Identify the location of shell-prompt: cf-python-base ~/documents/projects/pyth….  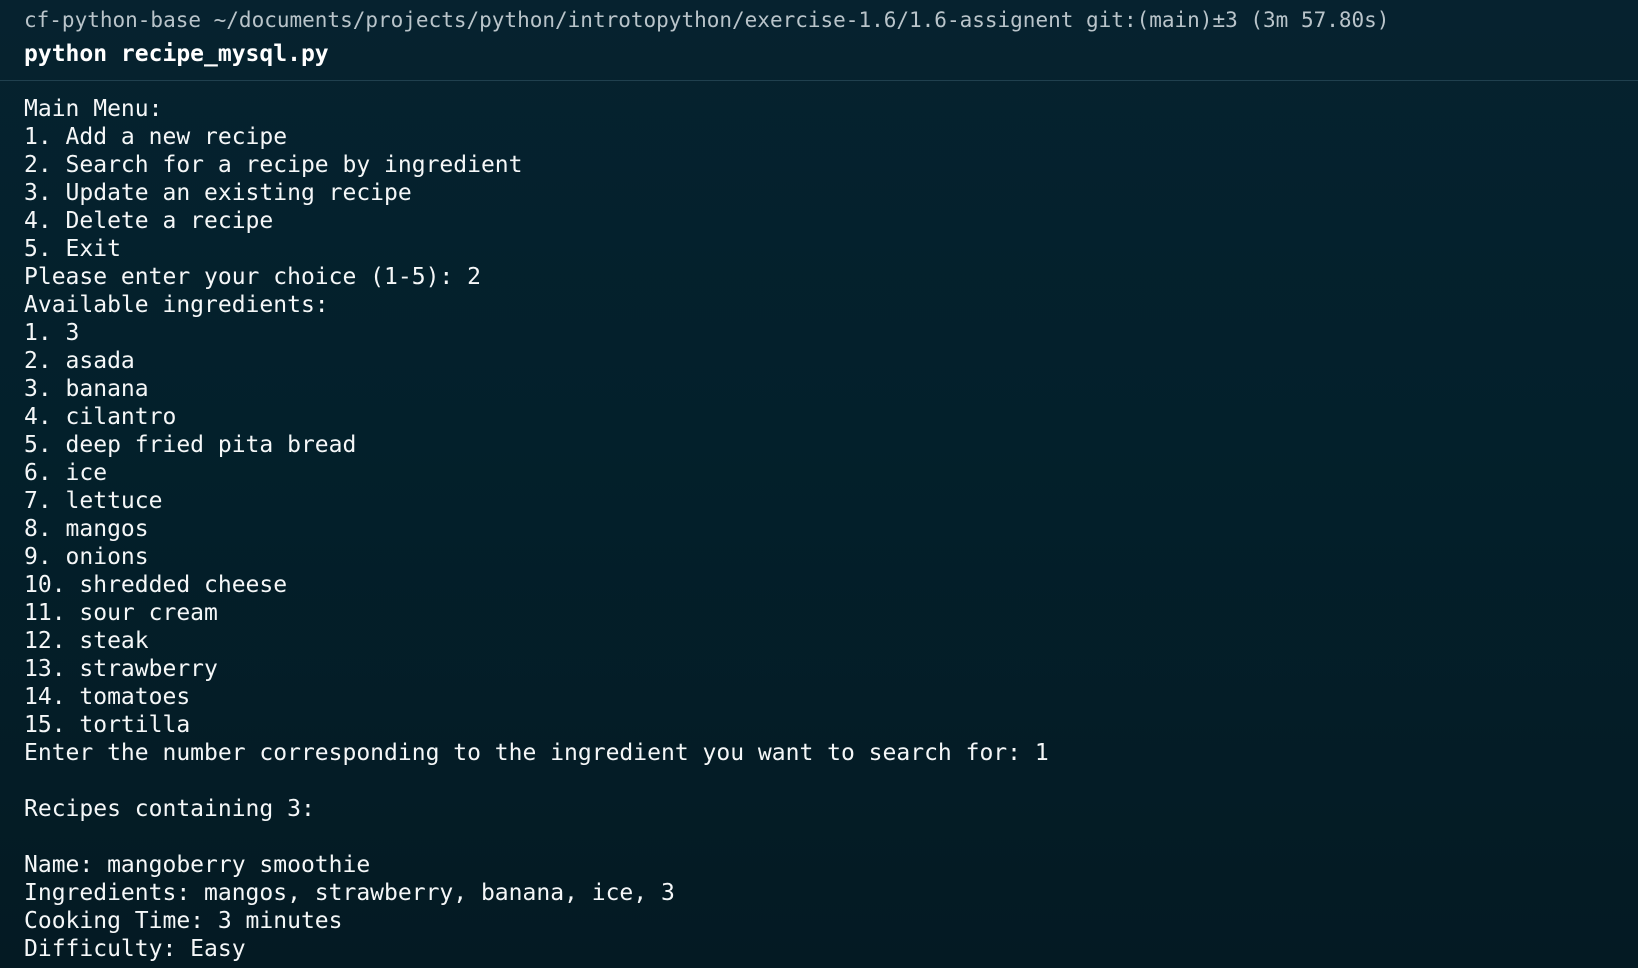
(707, 20).